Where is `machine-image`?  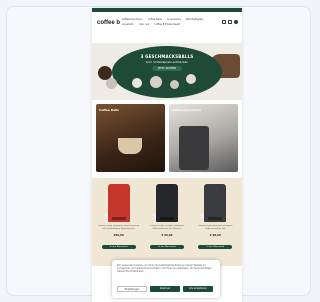
machine-image is located at coordinates (194, 148).